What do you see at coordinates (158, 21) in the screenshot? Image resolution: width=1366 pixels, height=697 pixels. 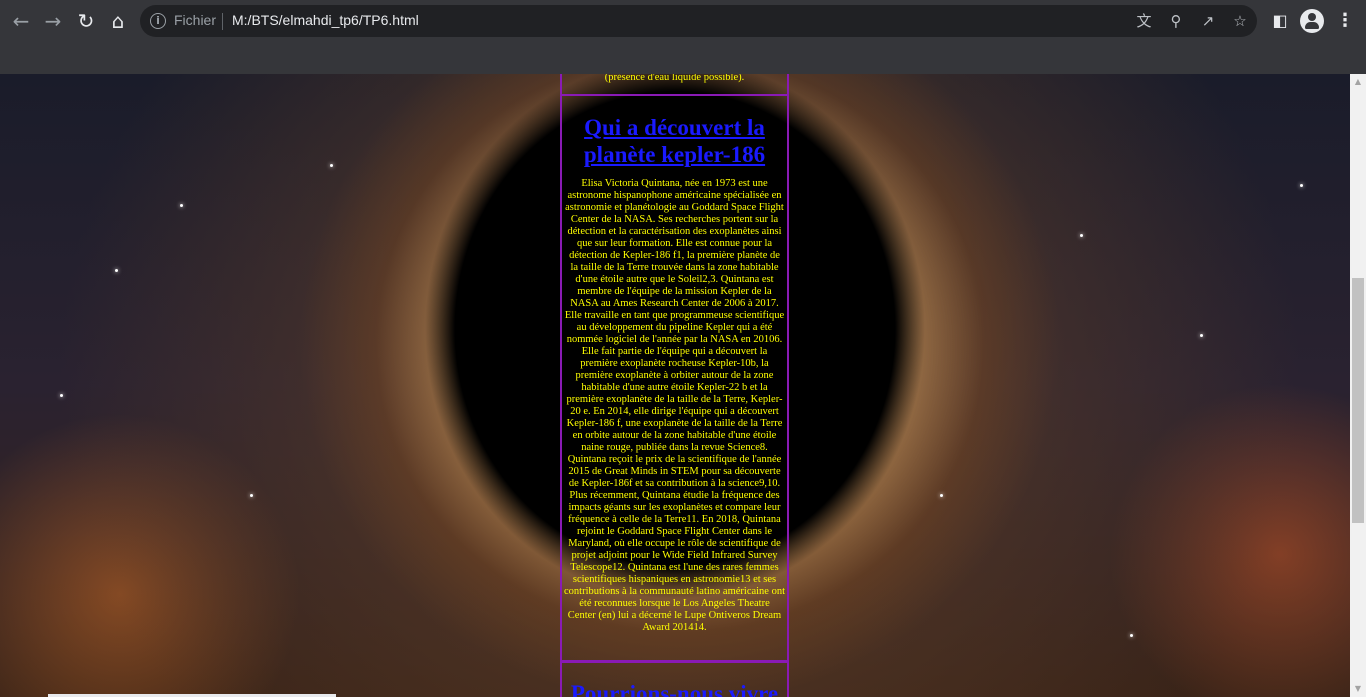 I see `info-icon: i` at bounding box center [158, 21].